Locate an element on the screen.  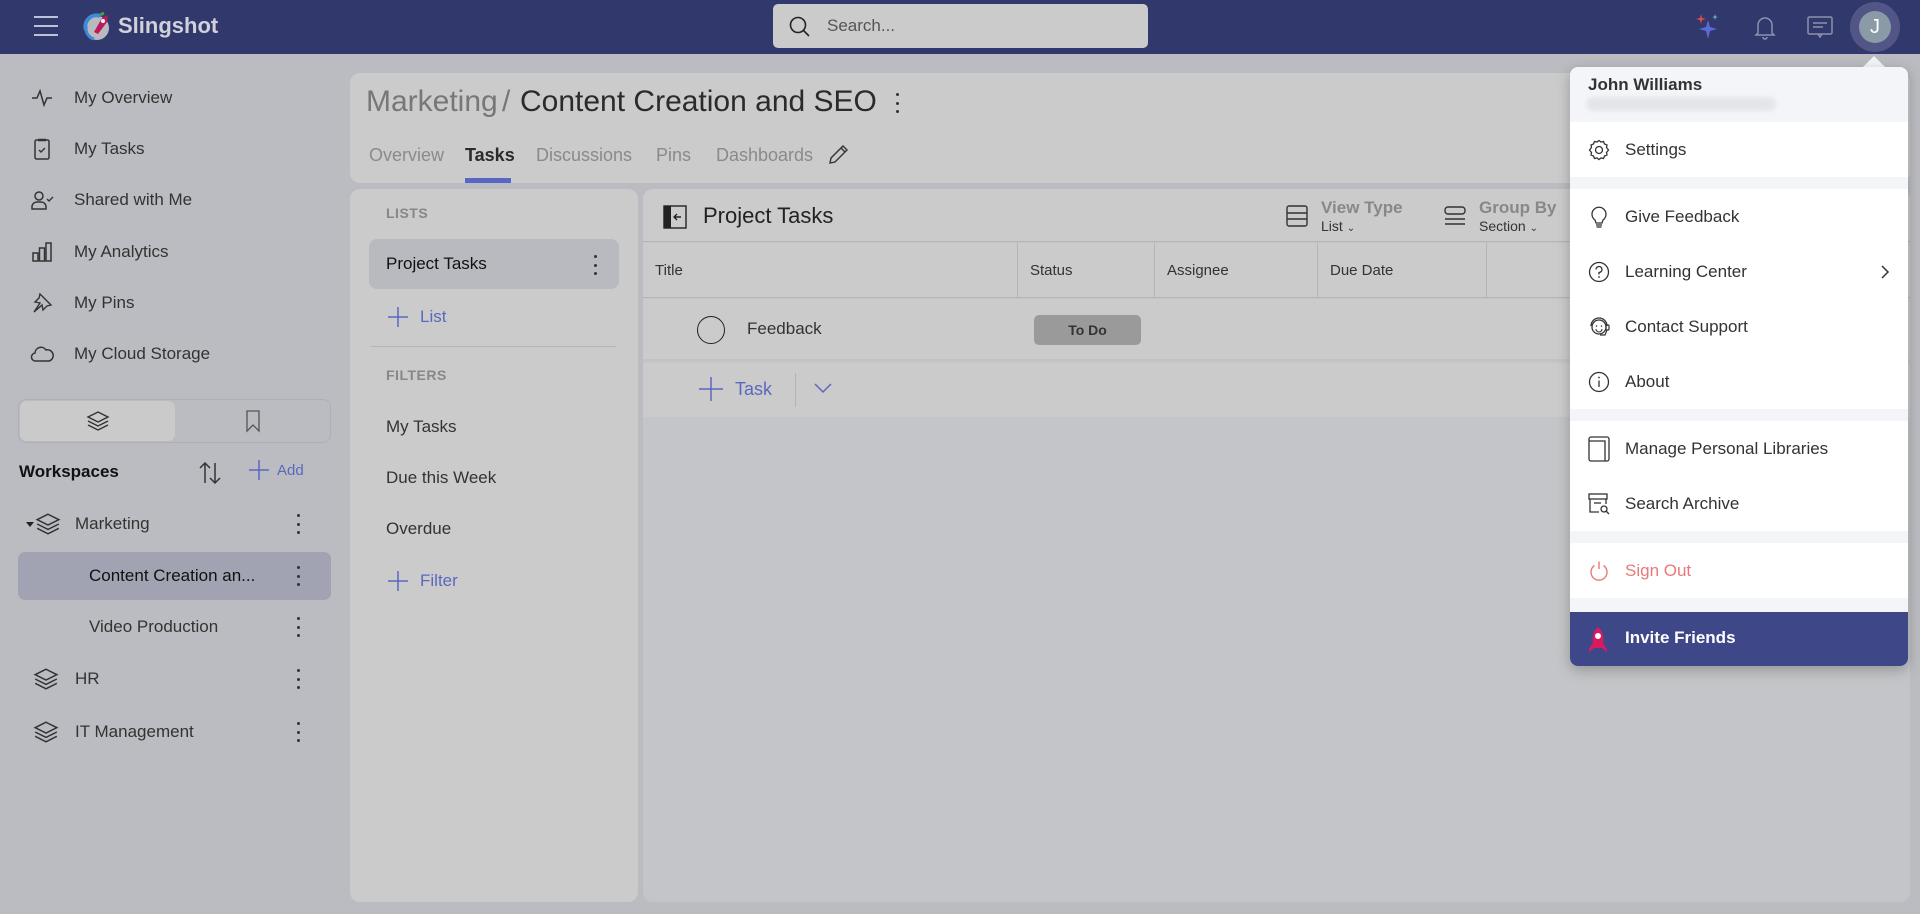
search-icon is located at coordinates (799, 26).